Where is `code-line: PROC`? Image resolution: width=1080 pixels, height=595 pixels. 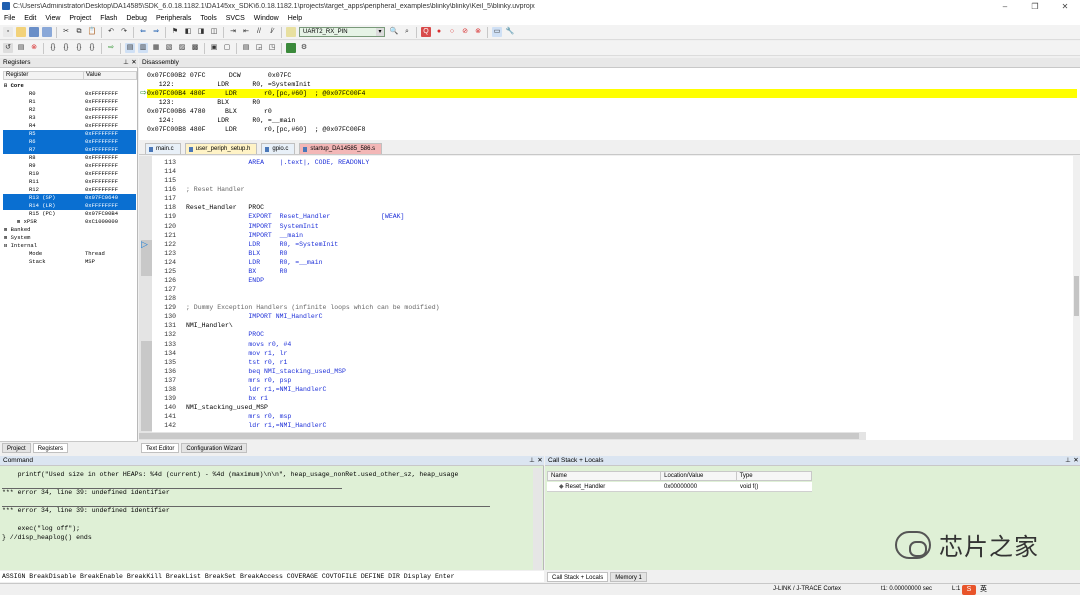
code-line: PROC is located at coordinates (626, 334).